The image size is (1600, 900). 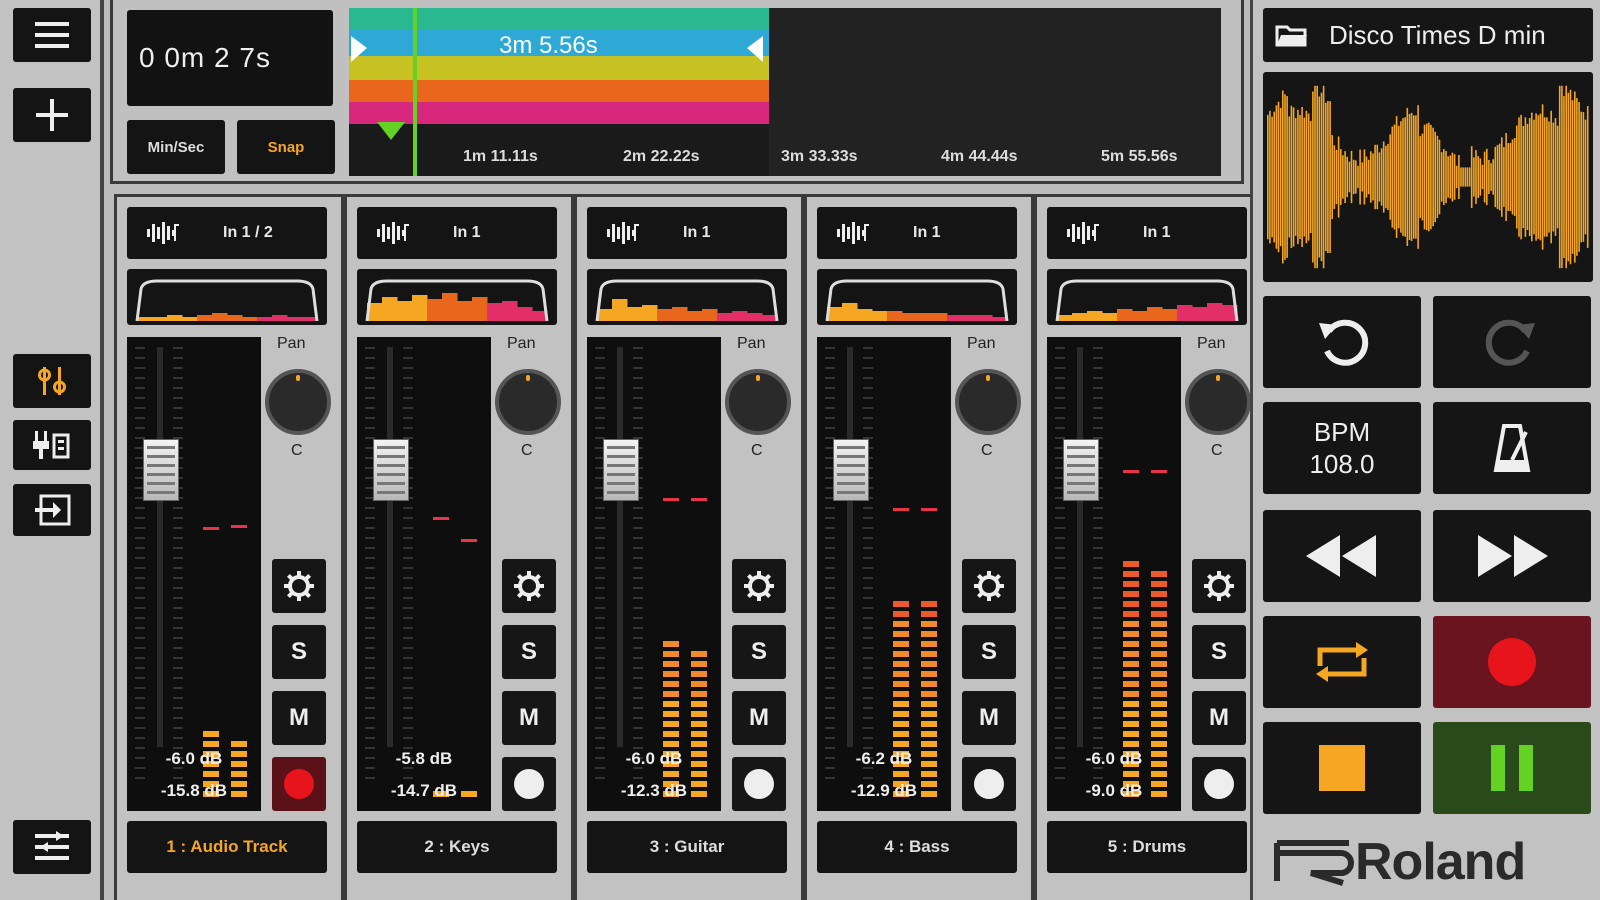 What do you see at coordinates (850, 547) in the screenshot?
I see `fader-track` at bounding box center [850, 547].